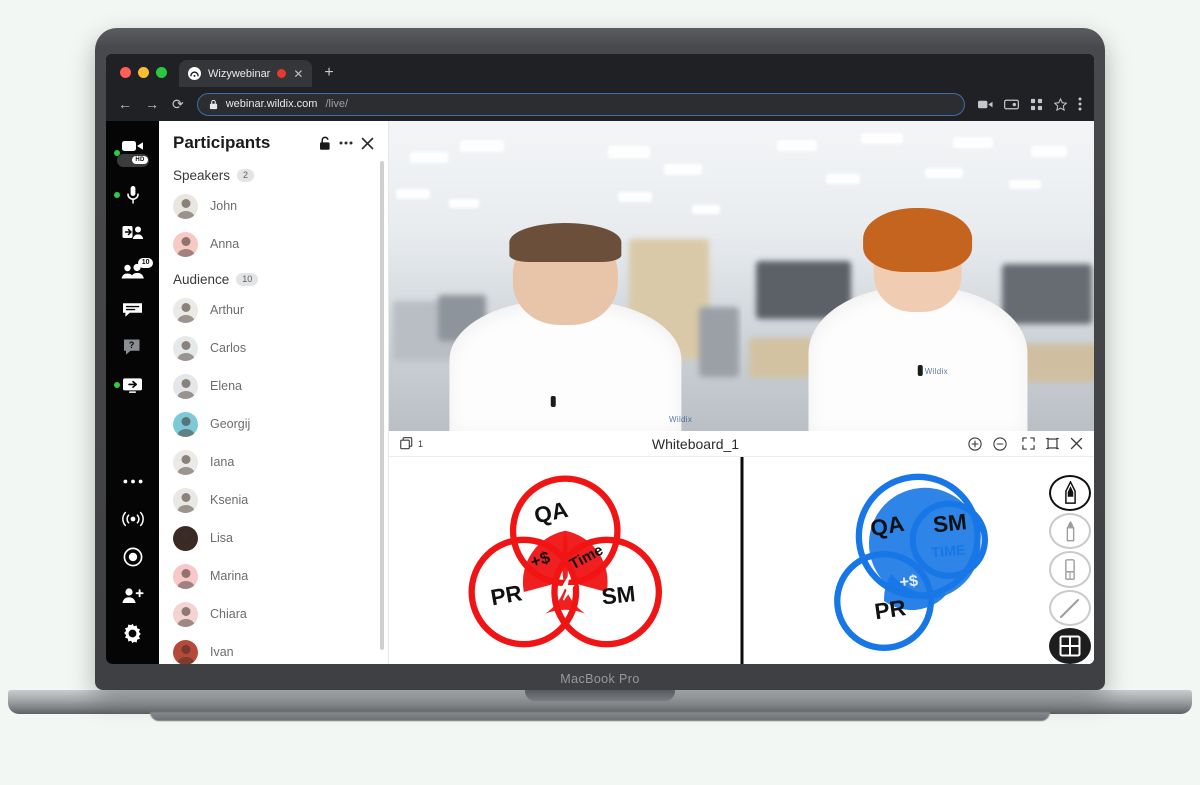 The height and width of the screenshot is (785, 1200). I want to click on list-item: Ivan, so click(273, 648).